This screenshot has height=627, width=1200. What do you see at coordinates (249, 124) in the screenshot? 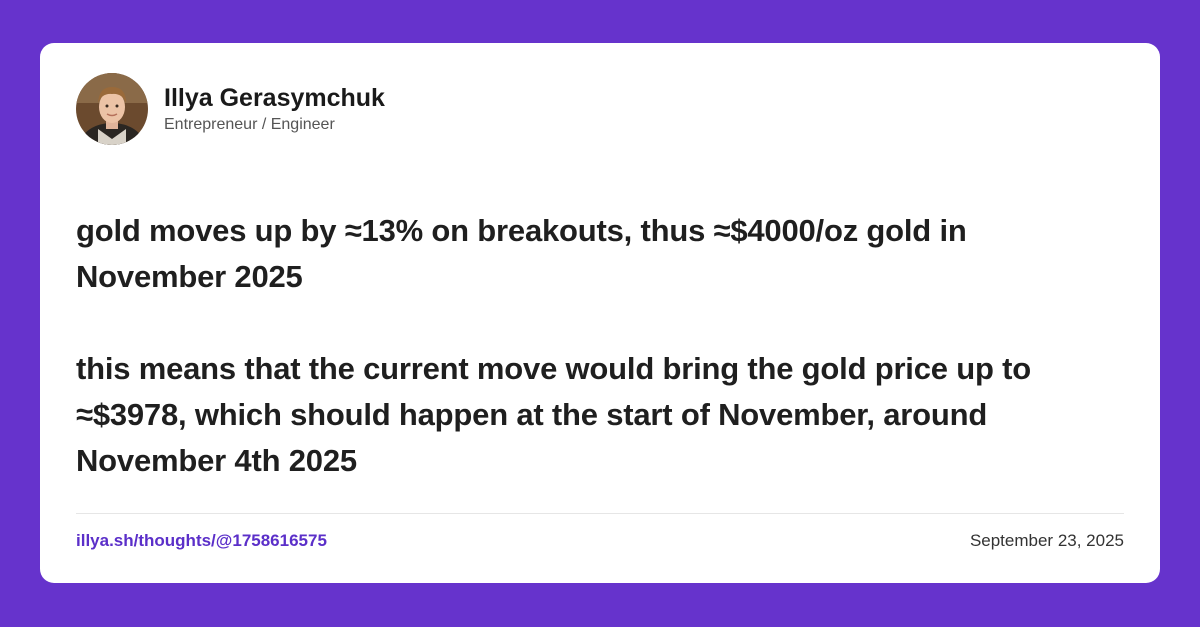
I see `author-role: Entrepreneur / Engineer` at bounding box center [249, 124].